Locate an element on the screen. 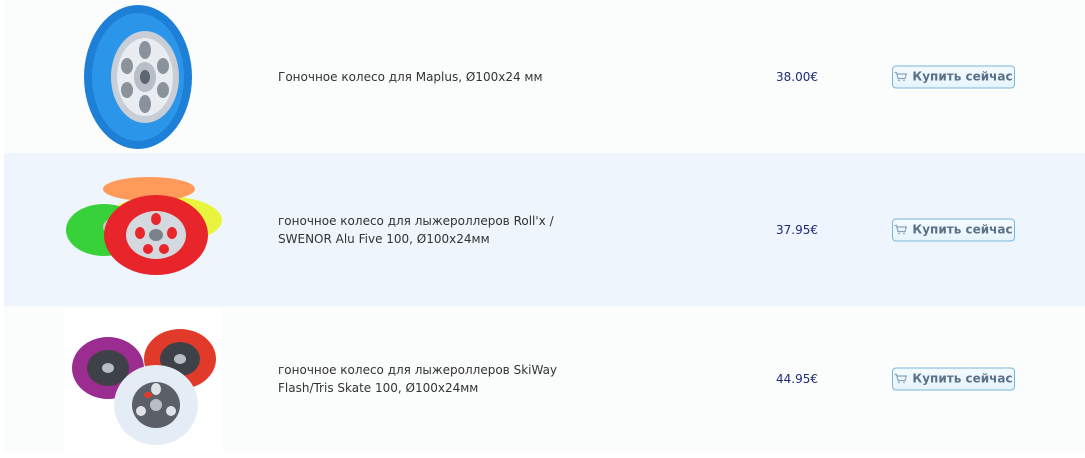 The width and height of the screenshot is (1085, 458). product-image-colored-wheels is located at coordinates (143, 230).